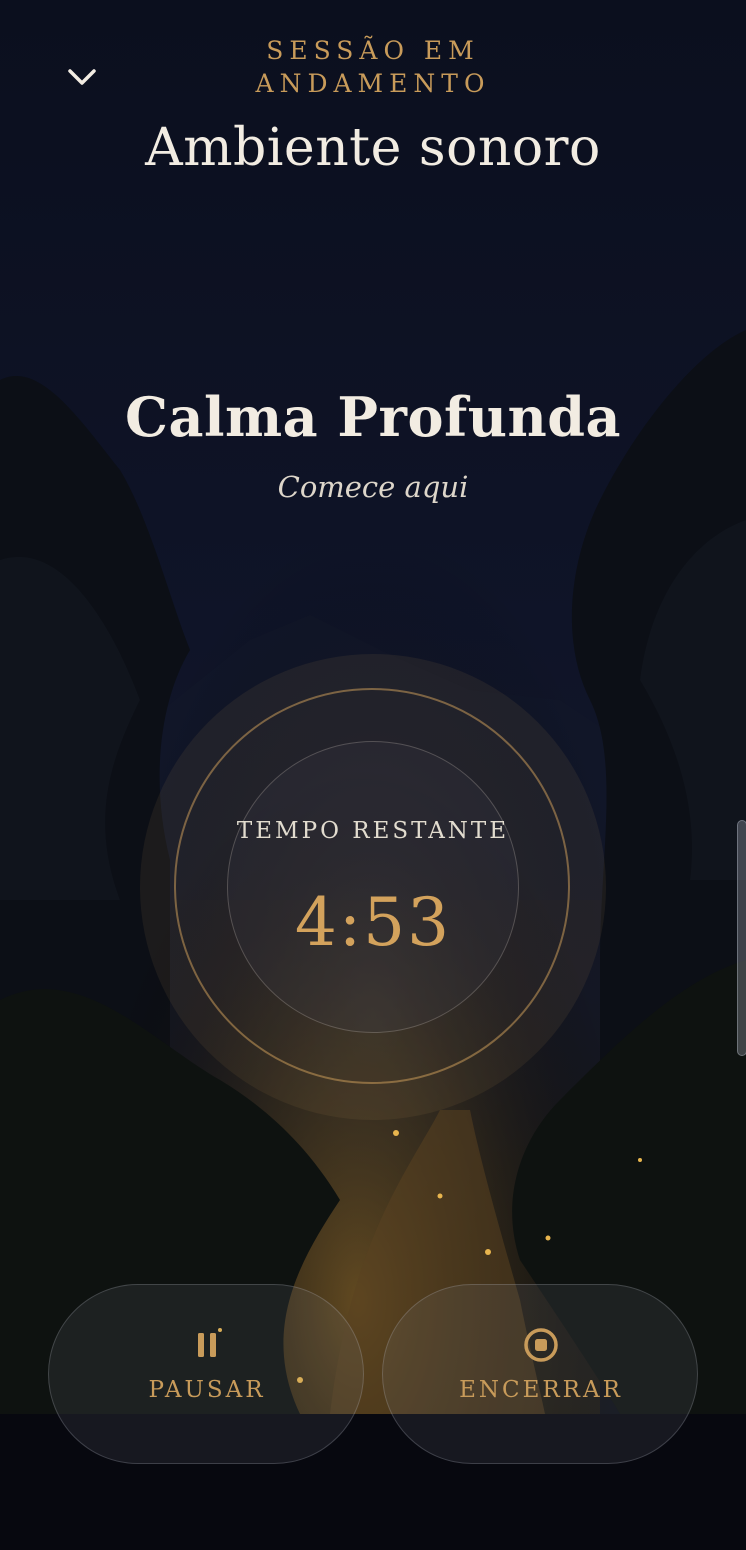 The width and height of the screenshot is (746, 1550). Describe the element at coordinates (541, 1390) in the screenshot. I see `end-session-button-label: ENCERRAR` at that location.